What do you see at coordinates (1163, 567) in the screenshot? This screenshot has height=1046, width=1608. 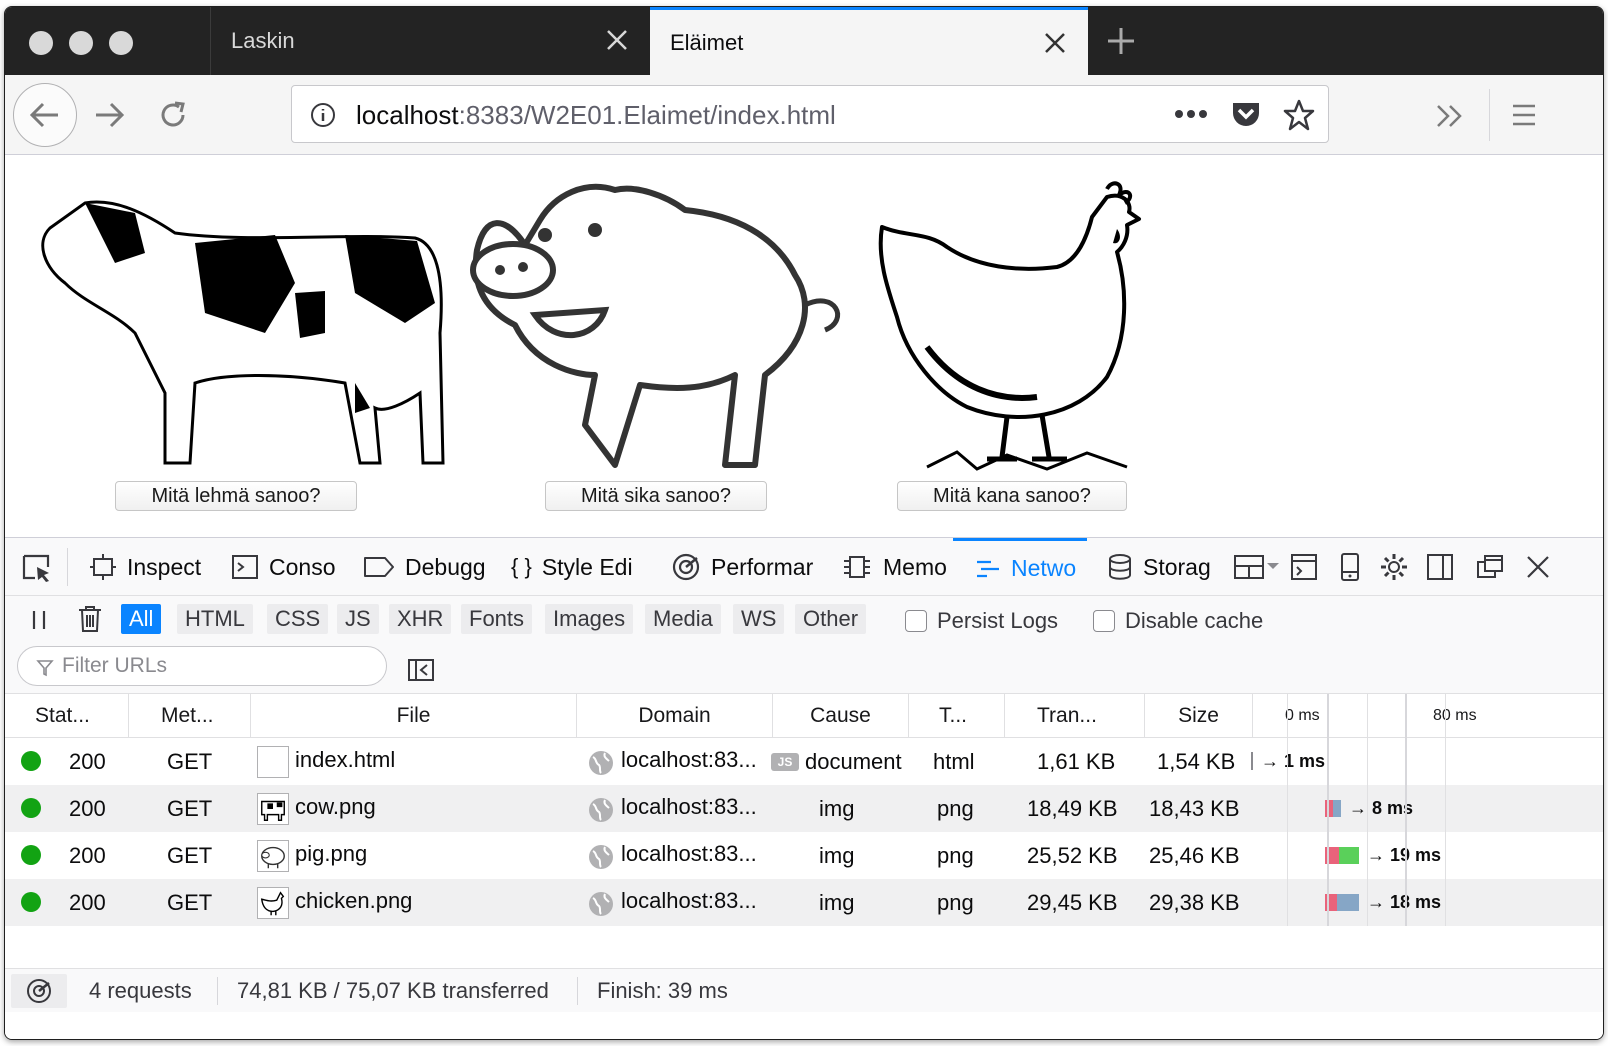 I see `tab-storage: Storag` at bounding box center [1163, 567].